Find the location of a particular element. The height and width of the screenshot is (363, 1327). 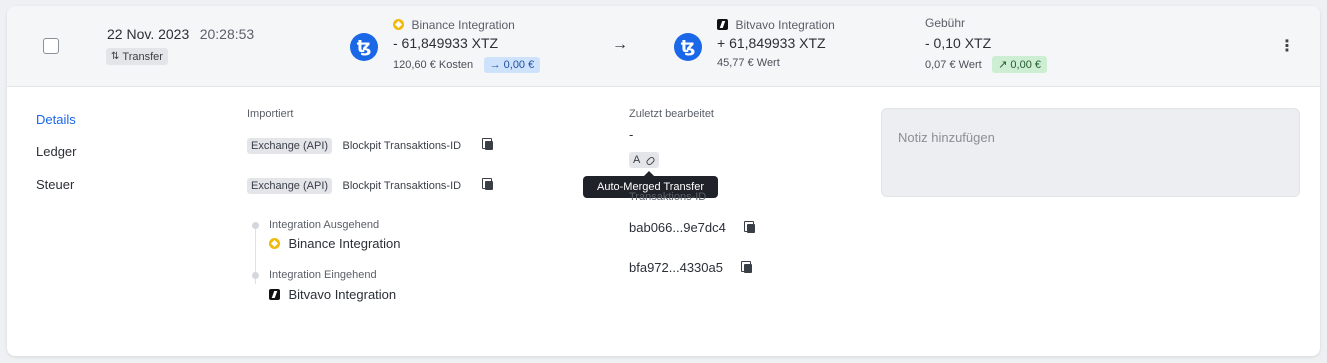

outgoing-change-badge: → 0,00 € is located at coordinates (512, 65).